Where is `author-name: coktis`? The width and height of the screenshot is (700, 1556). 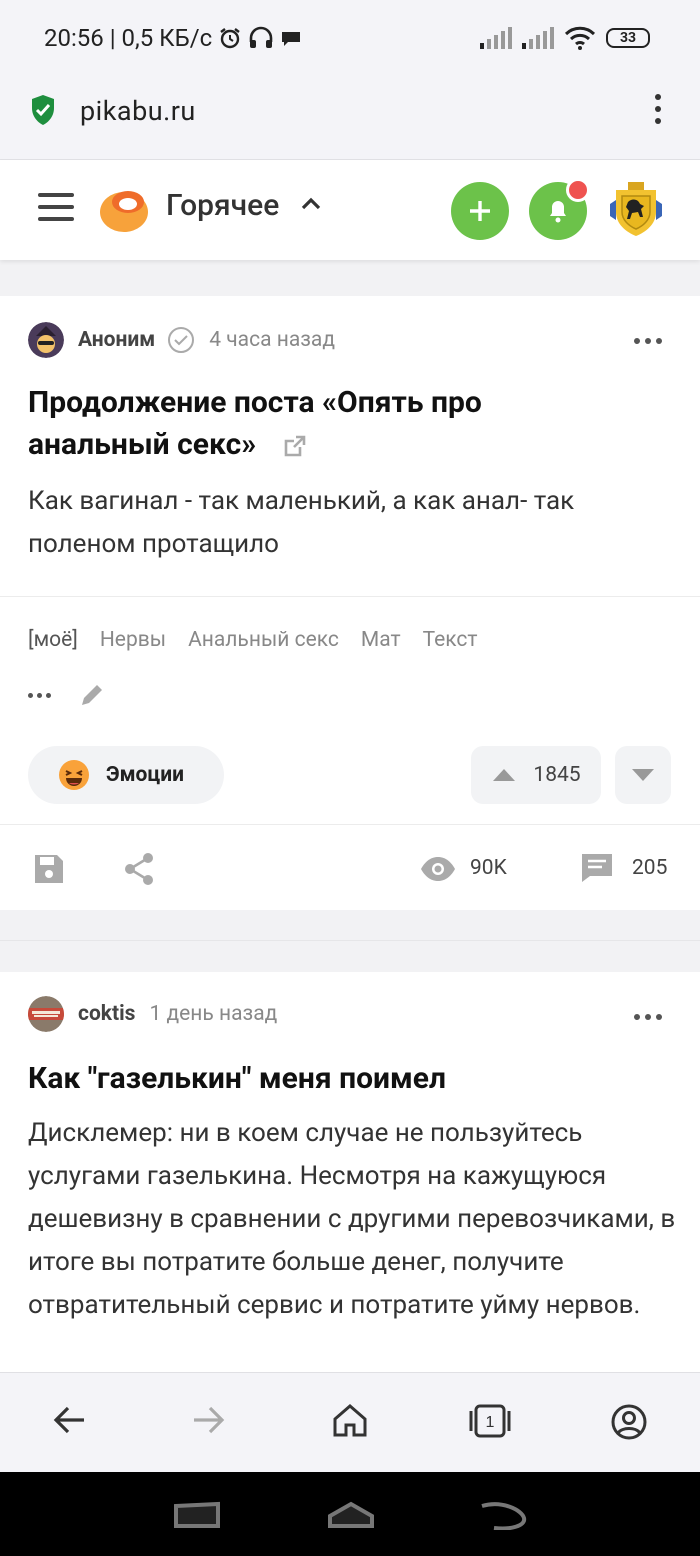
author-name: coktis is located at coordinates (106, 1014).